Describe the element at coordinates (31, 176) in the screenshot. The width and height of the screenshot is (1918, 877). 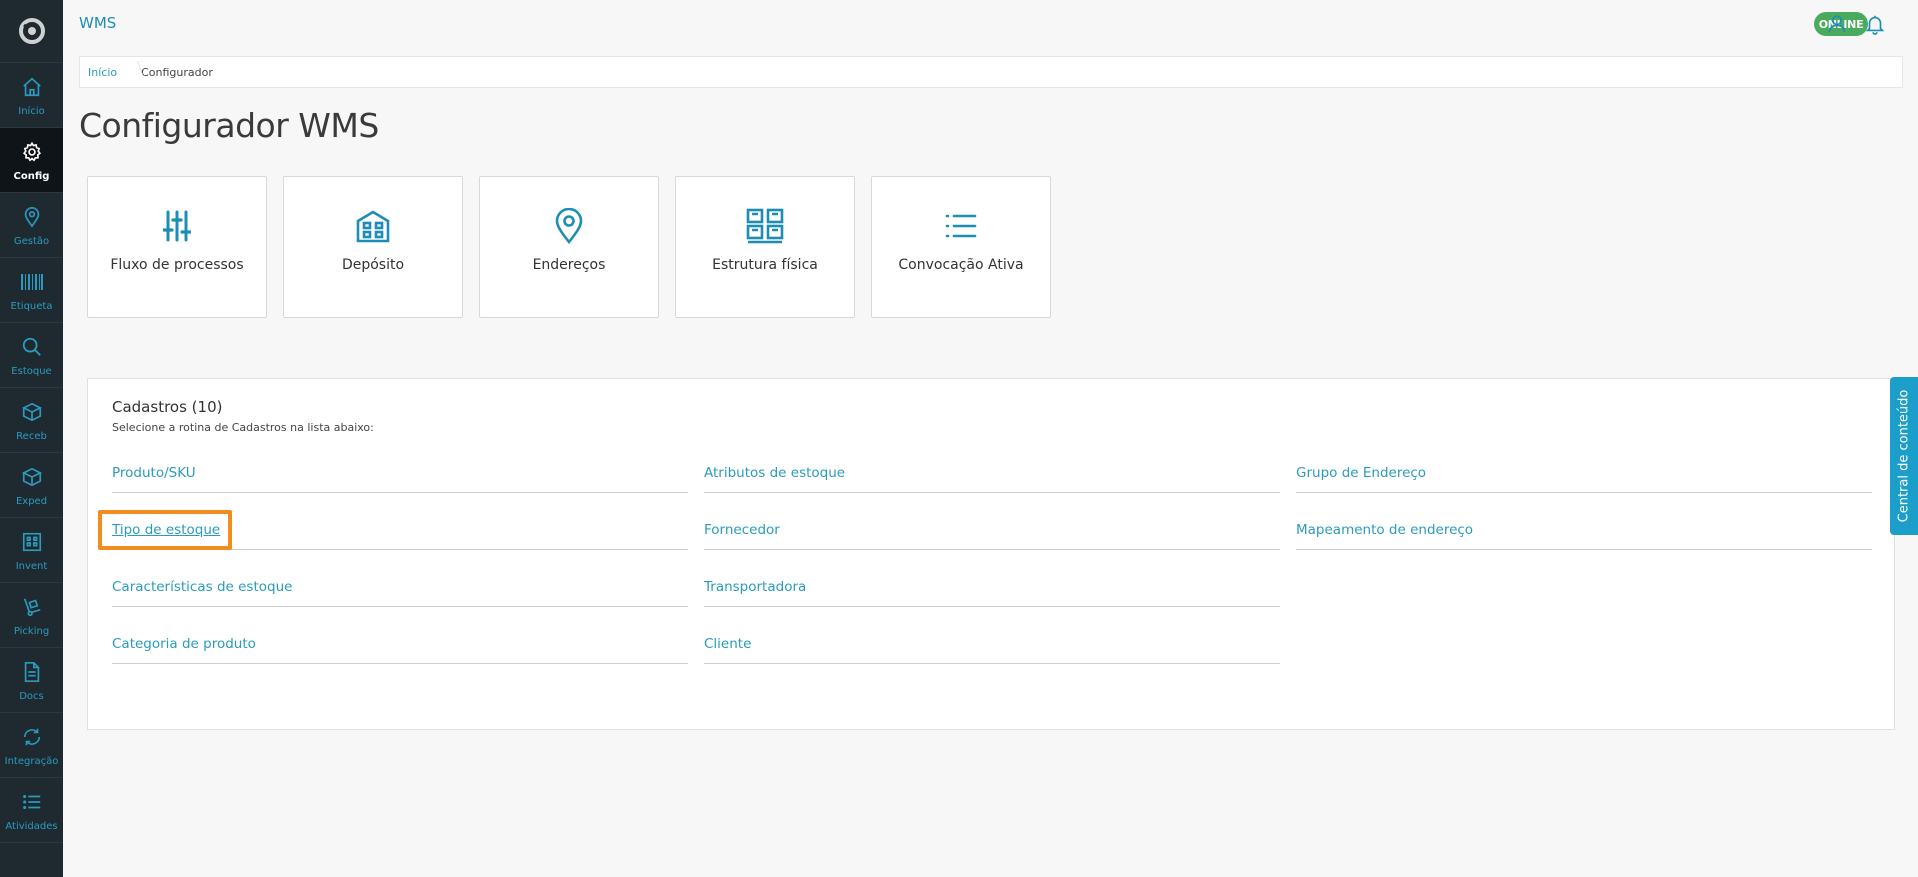
I see `sidebar-item-label: Config` at that location.